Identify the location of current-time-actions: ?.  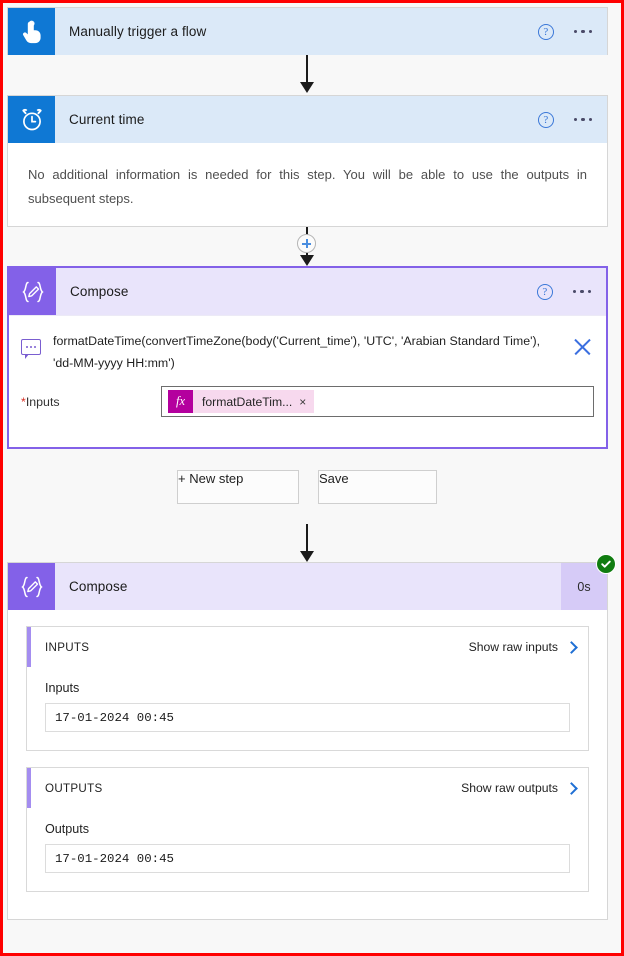
(572, 119).